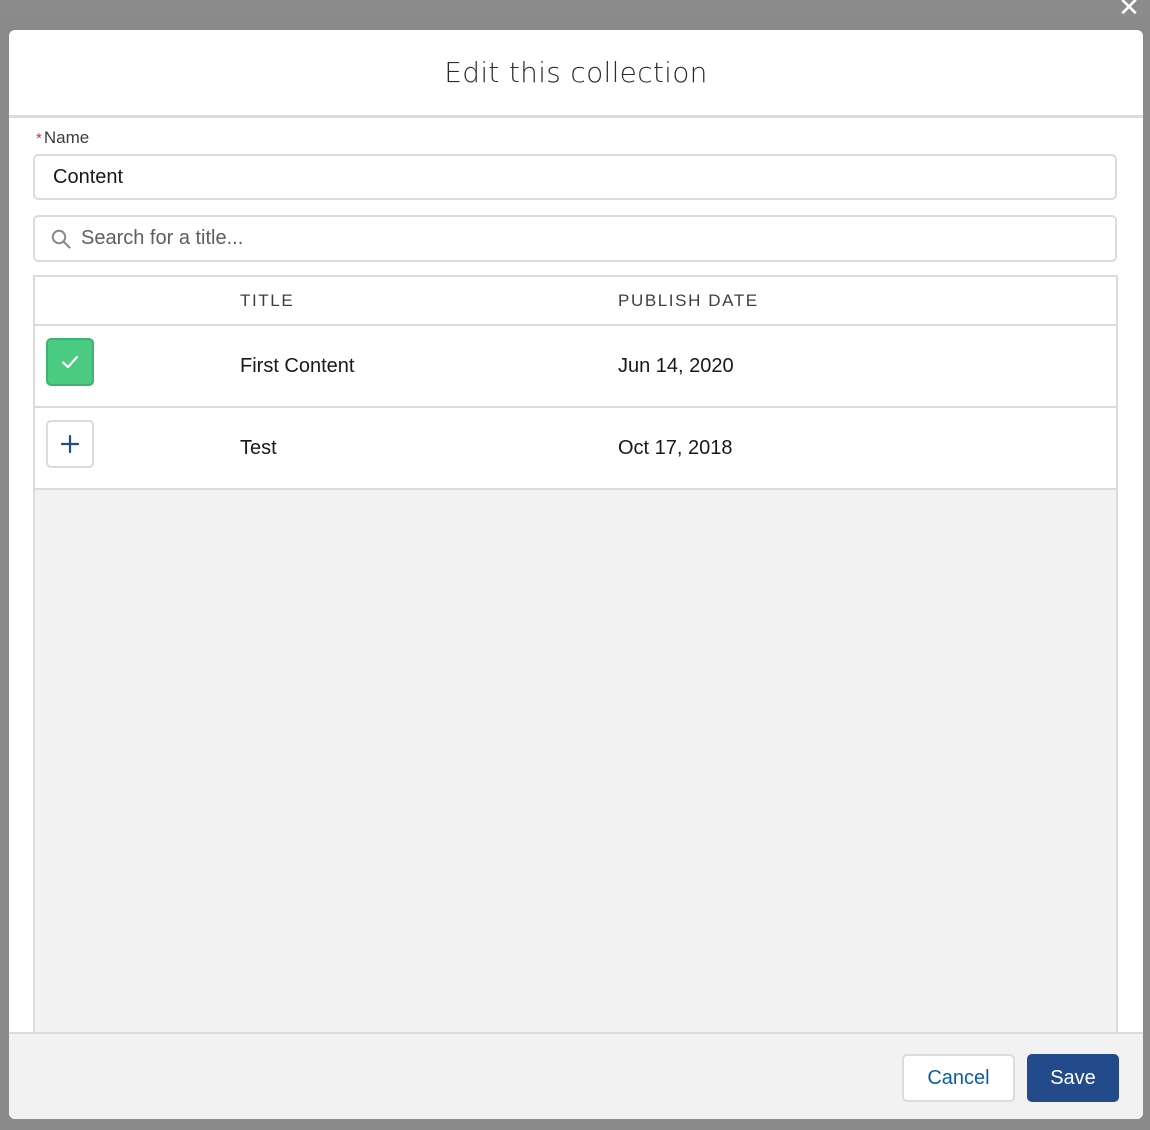  I want to click on search-input, so click(591, 238).